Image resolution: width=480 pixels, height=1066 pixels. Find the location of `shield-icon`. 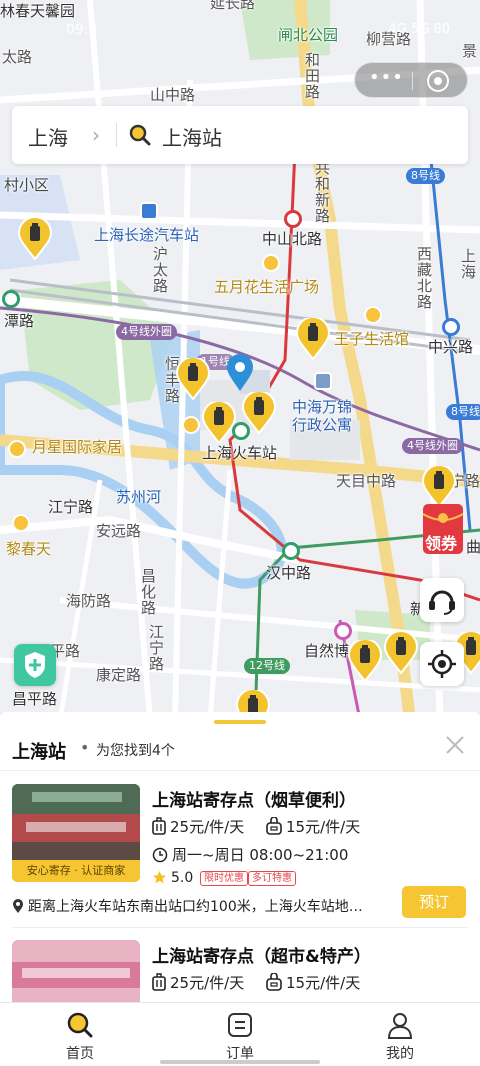

shield-icon is located at coordinates (35, 665).